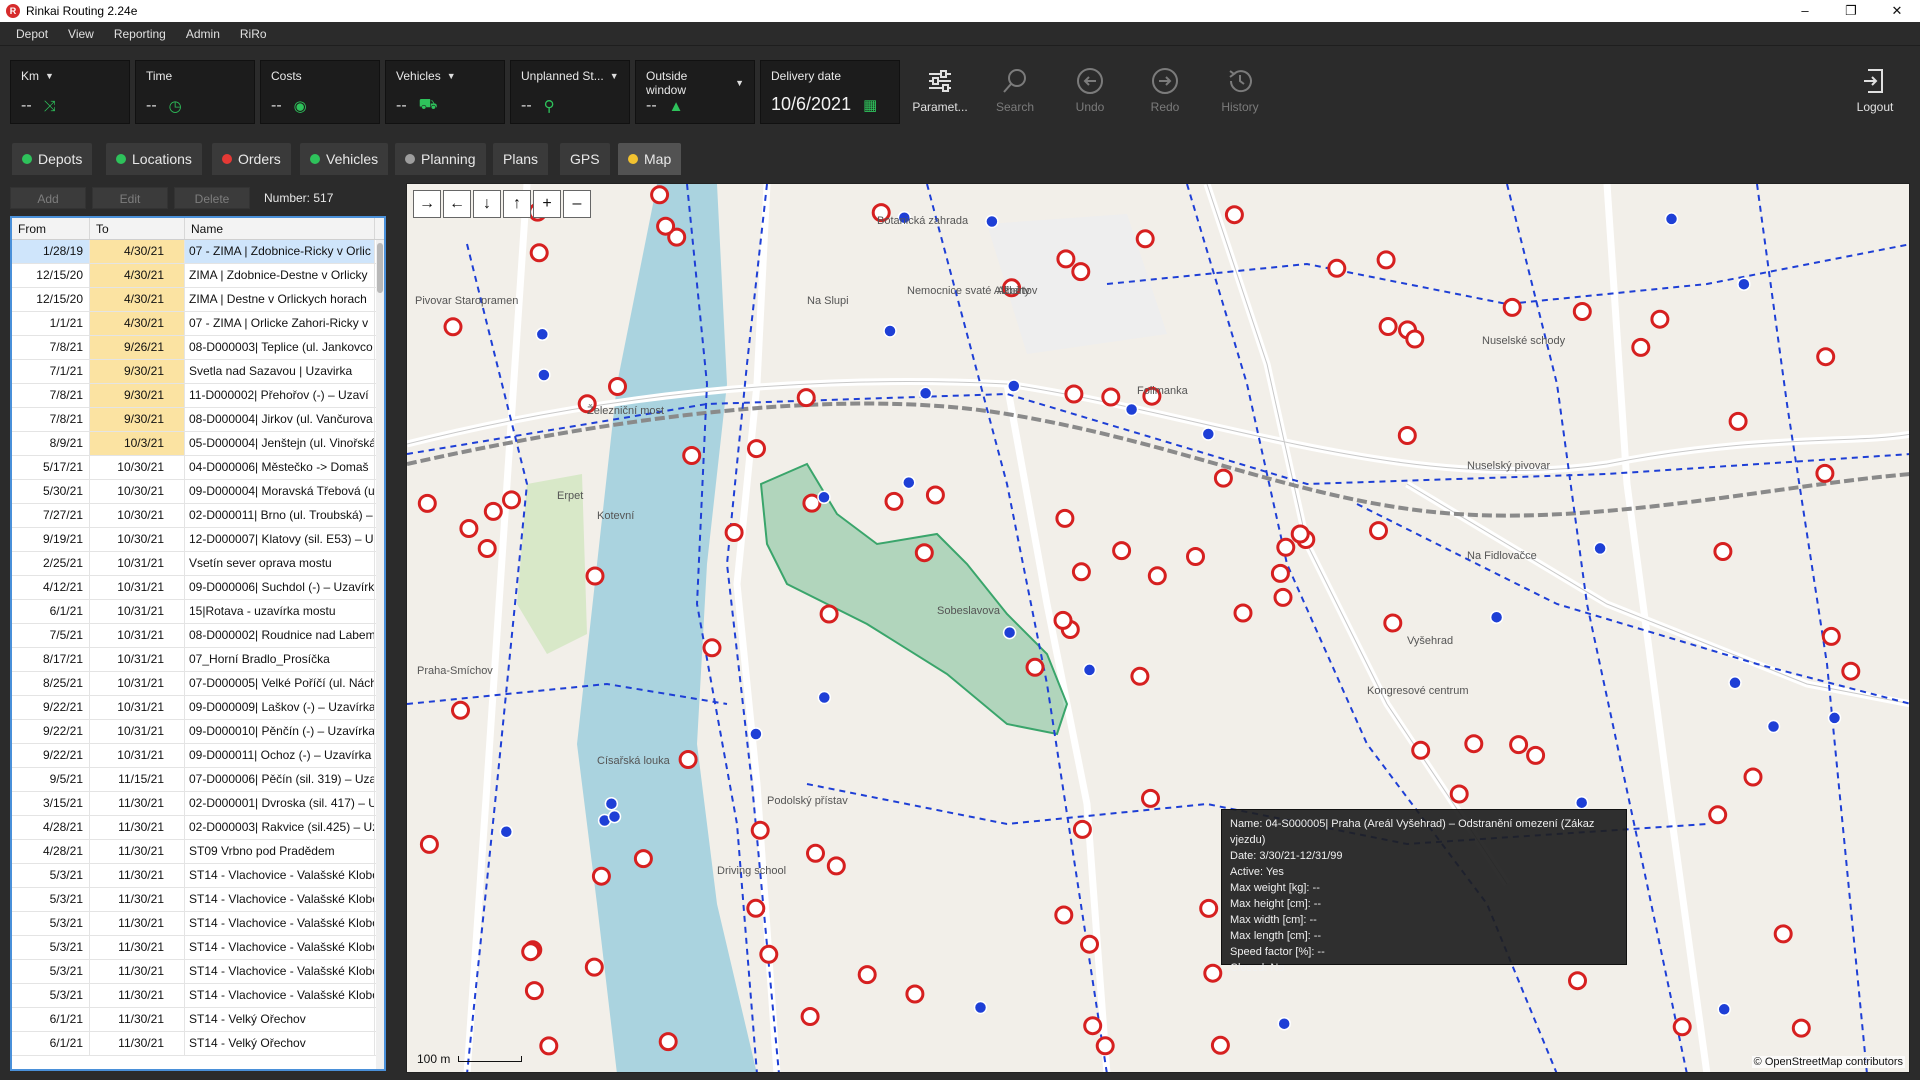 The image size is (1920, 1080). What do you see at coordinates (427, 204) in the screenshot?
I see `pan-right-button: →` at bounding box center [427, 204].